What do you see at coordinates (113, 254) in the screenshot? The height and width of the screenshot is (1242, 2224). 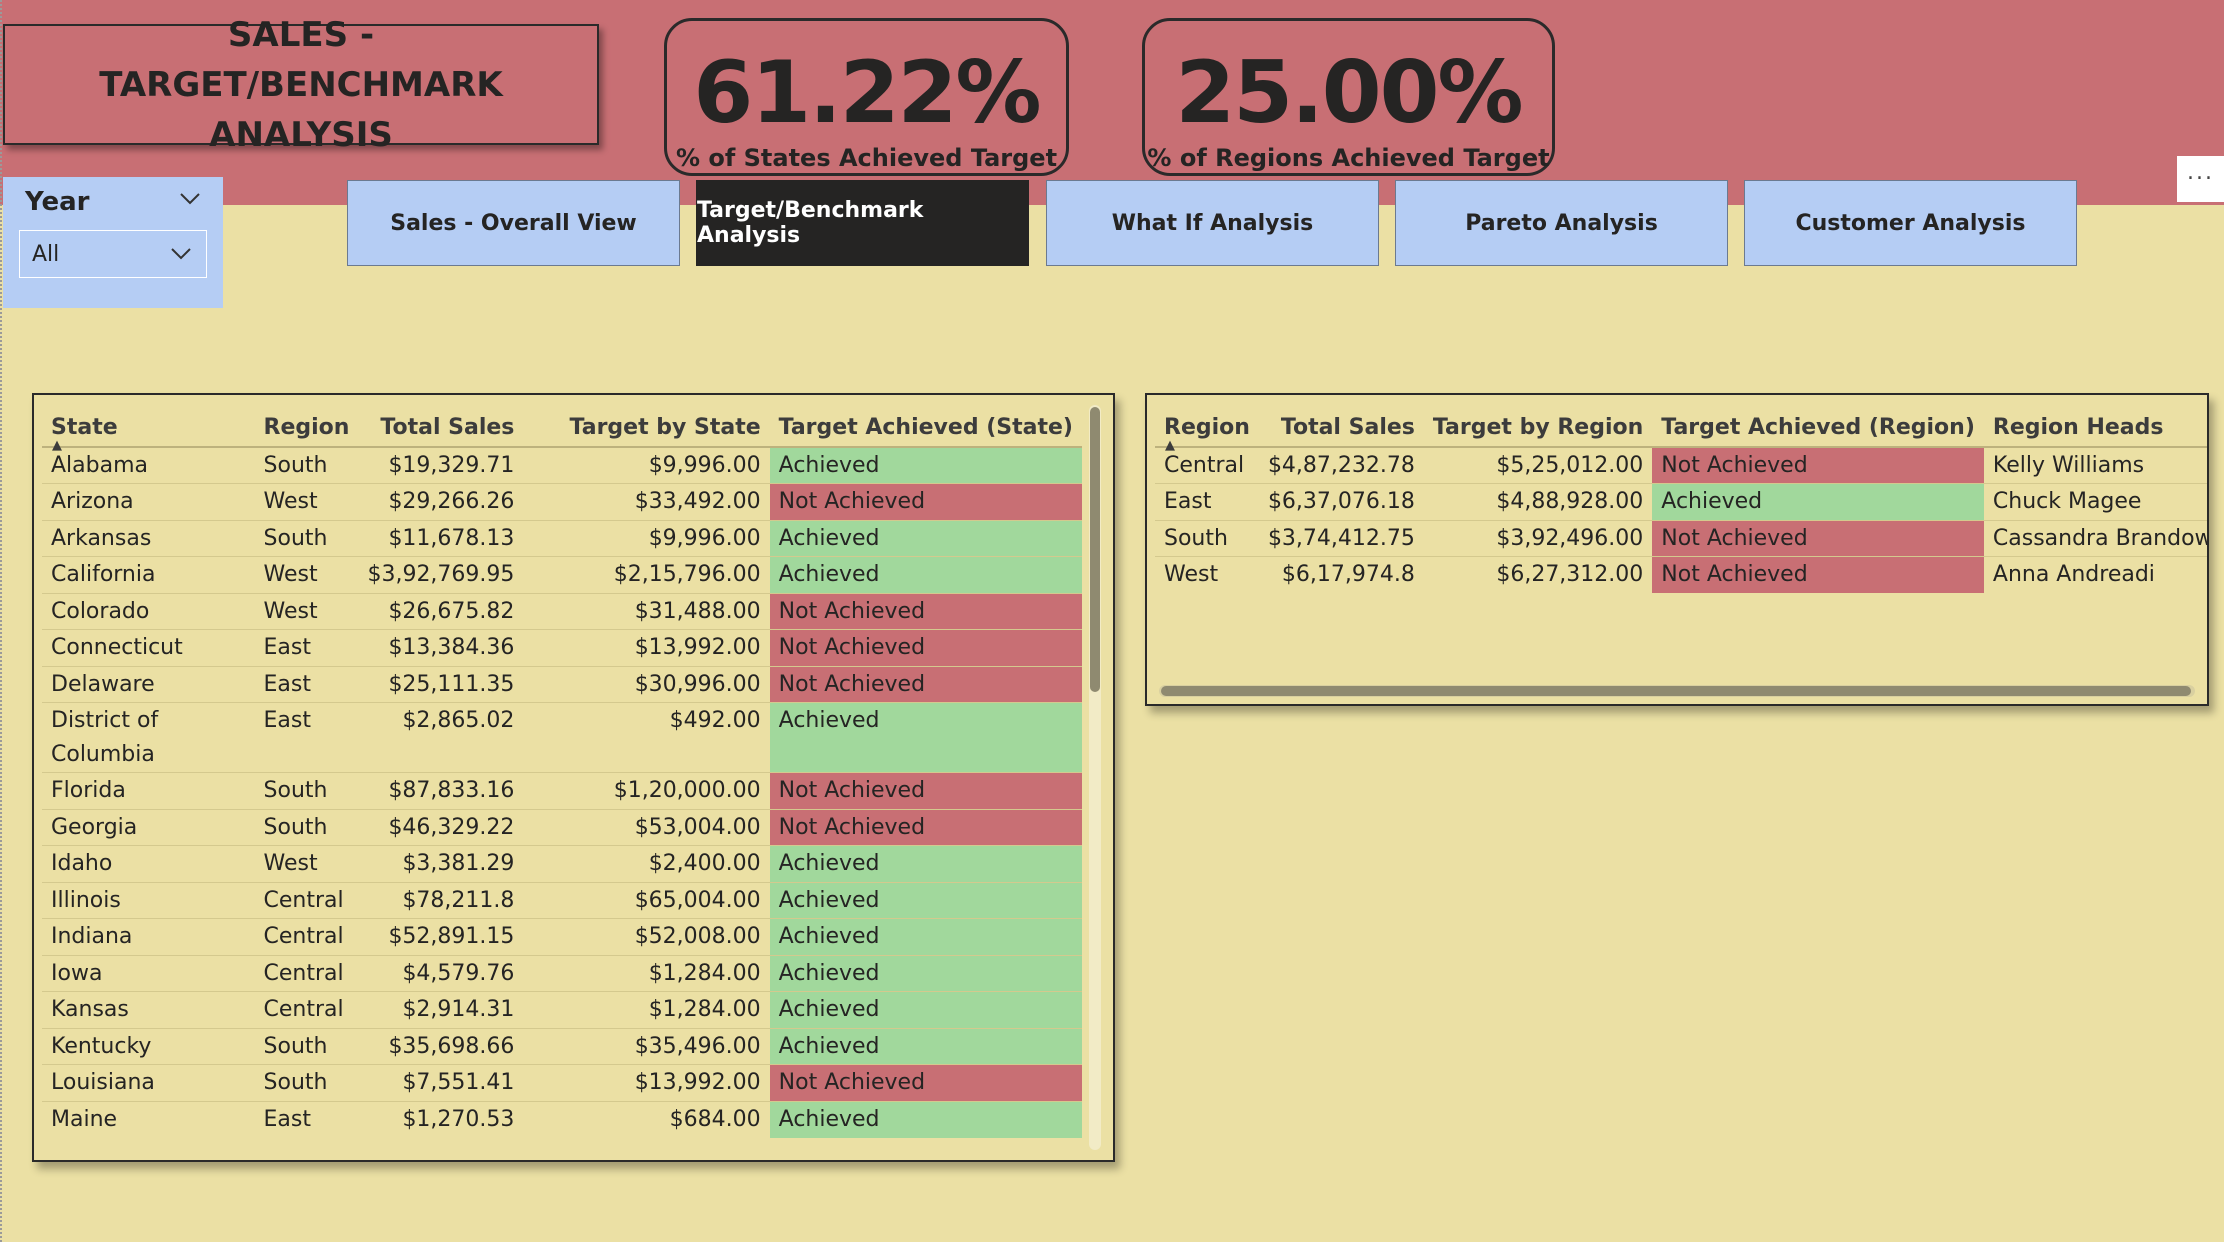 I see `year-dropdown: All` at bounding box center [113, 254].